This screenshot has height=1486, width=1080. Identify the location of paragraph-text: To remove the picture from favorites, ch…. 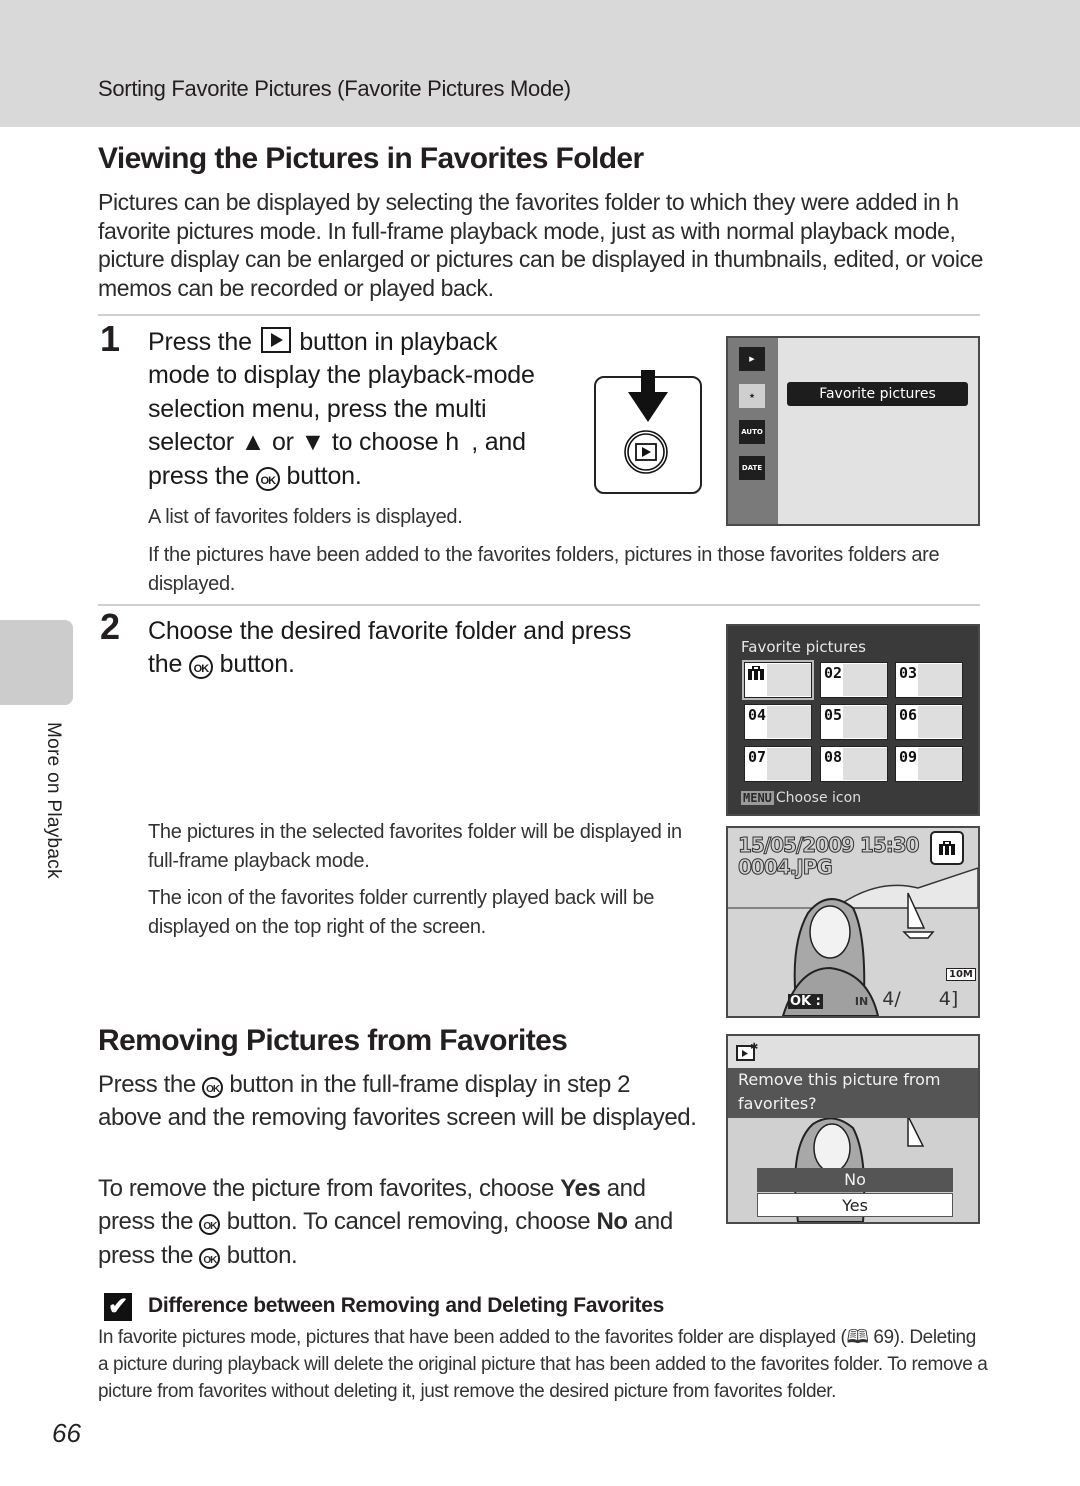
(326, 1188).